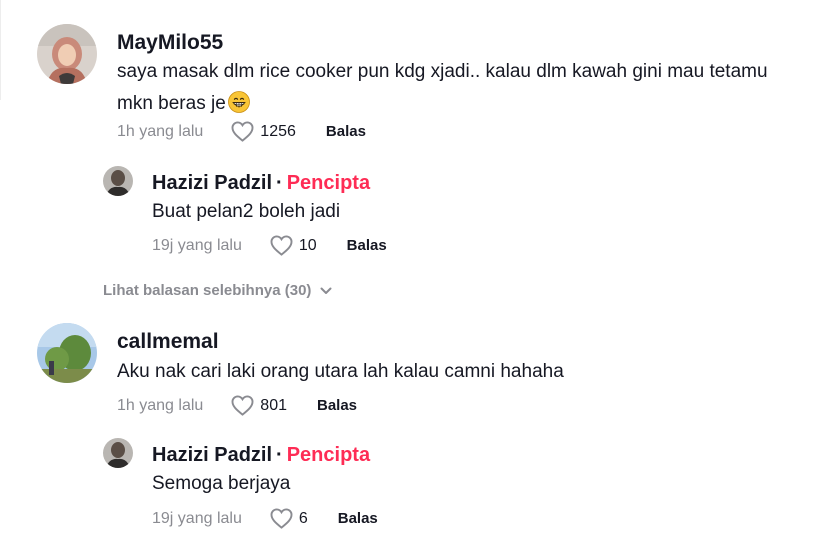 The width and height of the screenshot is (820, 550). What do you see at coordinates (326, 290) in the screenshot?
I see `chevron-down-icon` at bounding box center [326, 290].